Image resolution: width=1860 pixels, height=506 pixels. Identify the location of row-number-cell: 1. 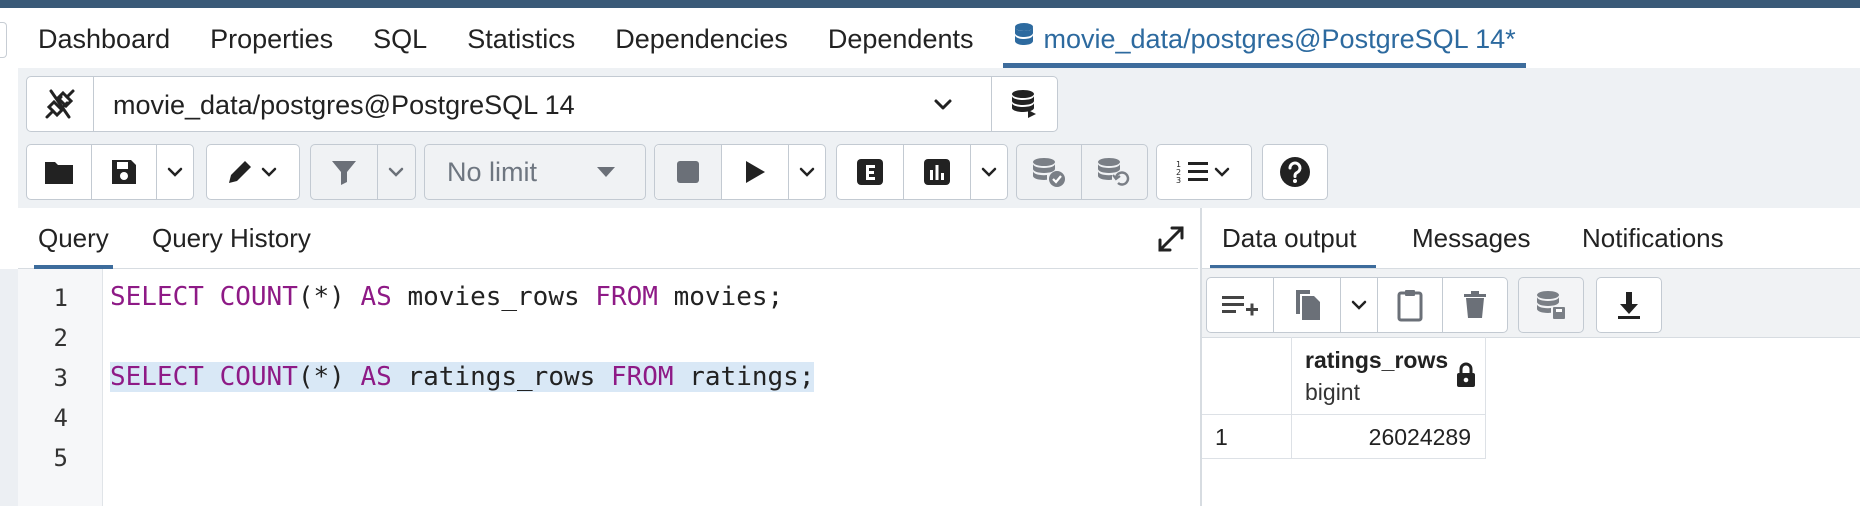
(1247, 437).